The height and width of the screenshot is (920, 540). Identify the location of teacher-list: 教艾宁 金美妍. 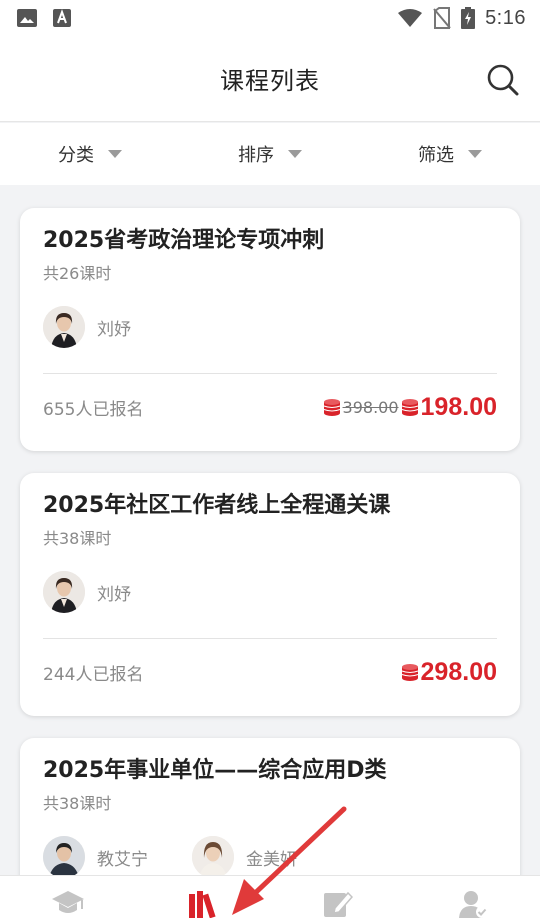
(270, 855).